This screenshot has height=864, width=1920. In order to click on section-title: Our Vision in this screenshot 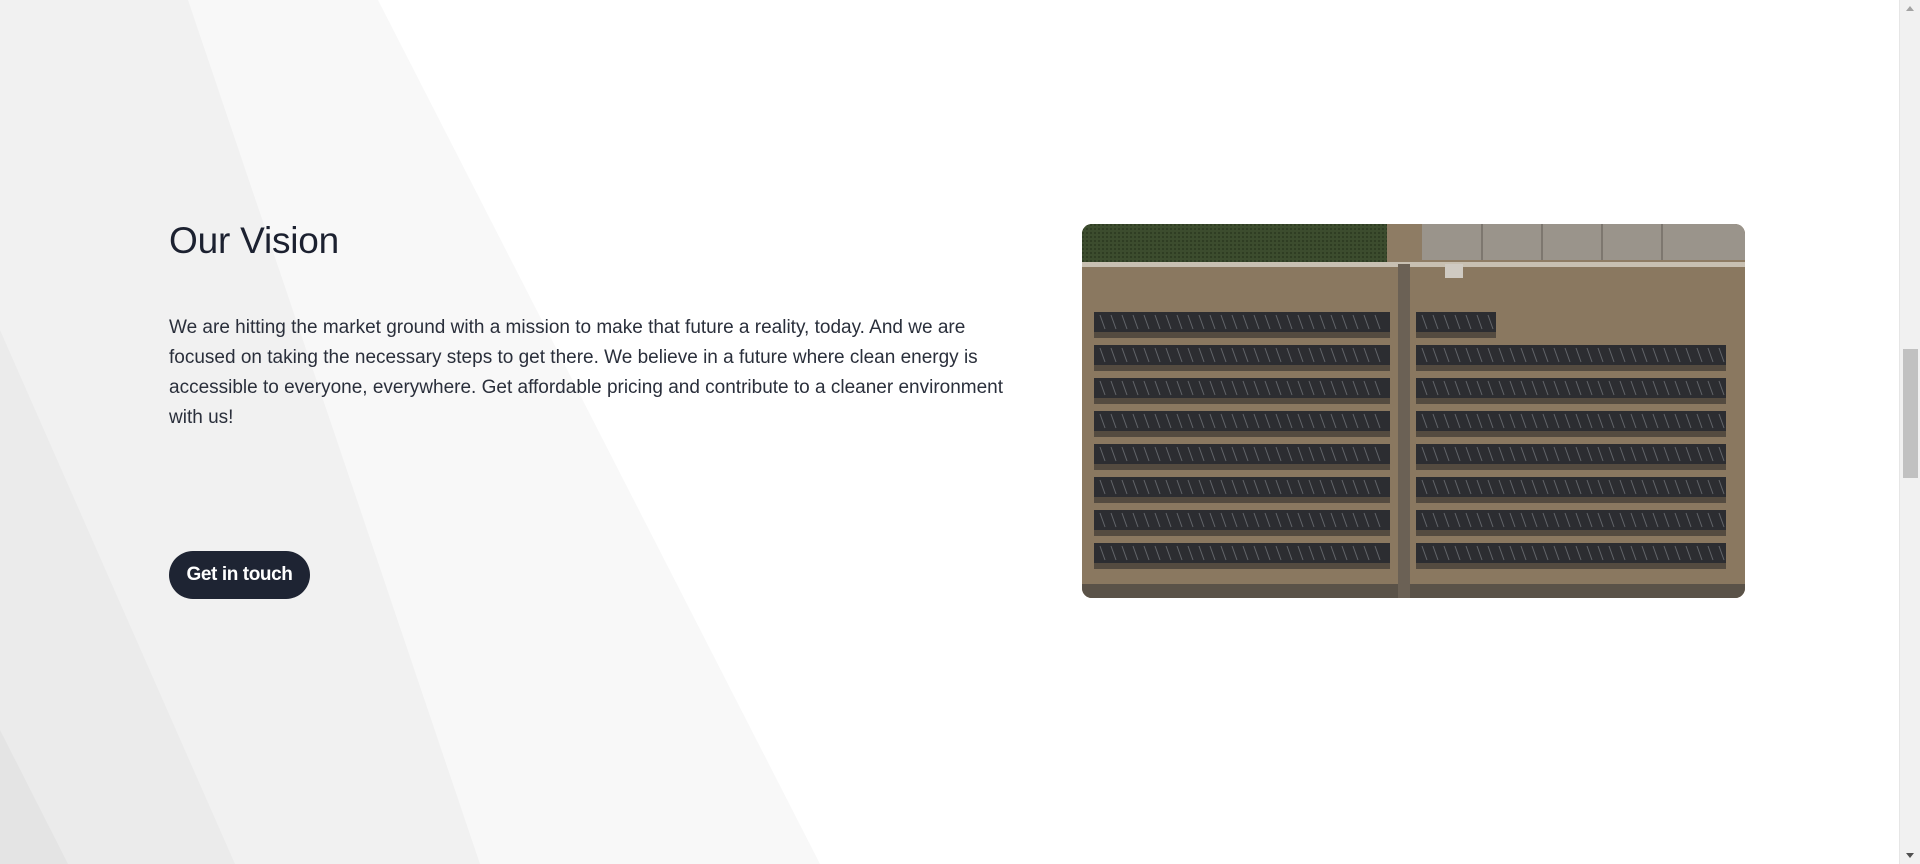, I will do `click(254, 240)`.